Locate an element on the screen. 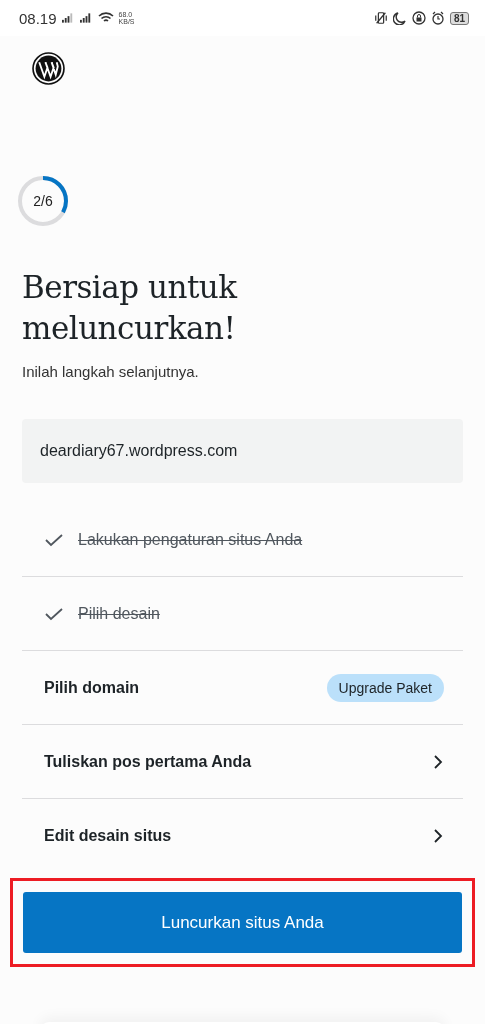  step-label: Edit desain situs is located at coordinates (108, 835).